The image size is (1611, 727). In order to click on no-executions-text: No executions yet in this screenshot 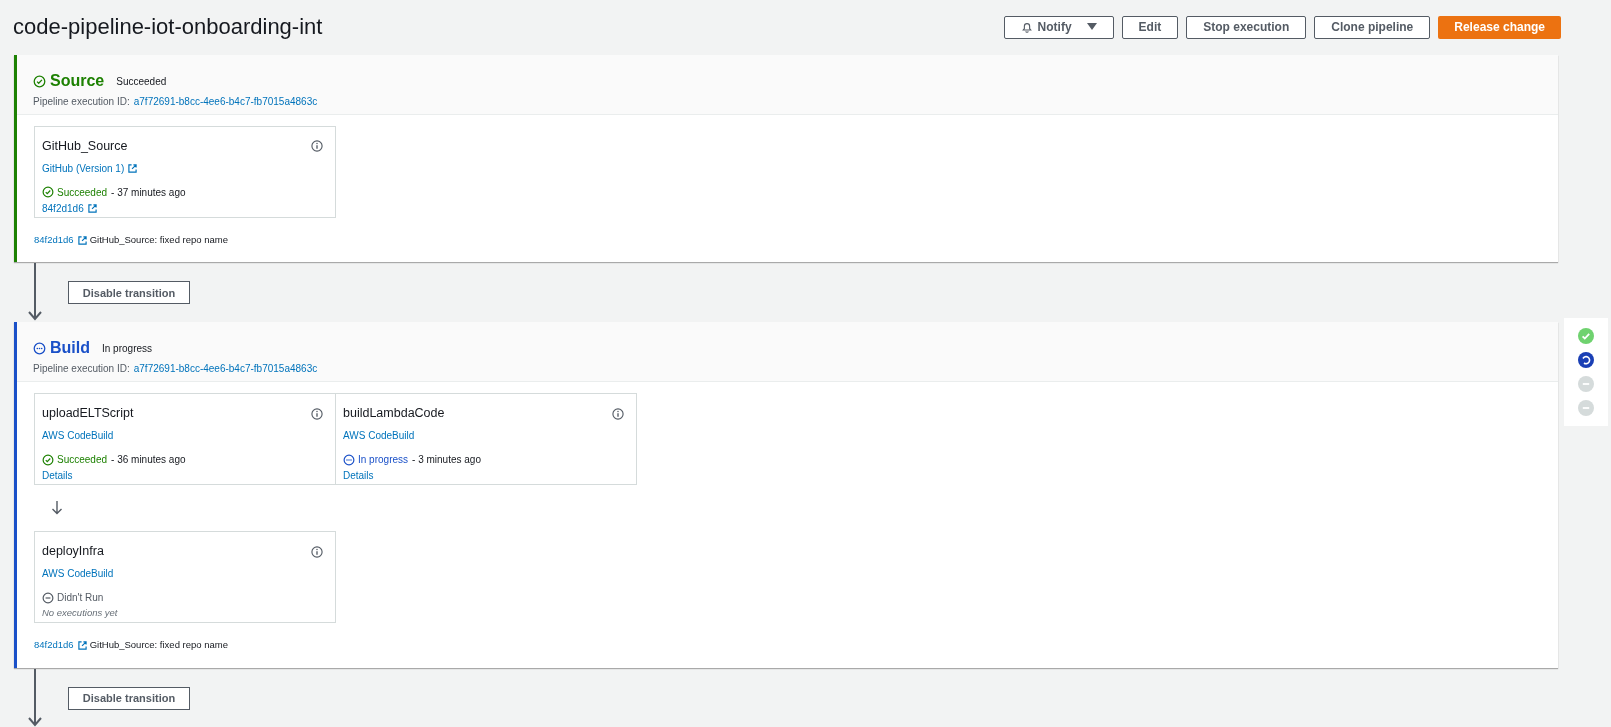, I will do `click(80, 613)`.